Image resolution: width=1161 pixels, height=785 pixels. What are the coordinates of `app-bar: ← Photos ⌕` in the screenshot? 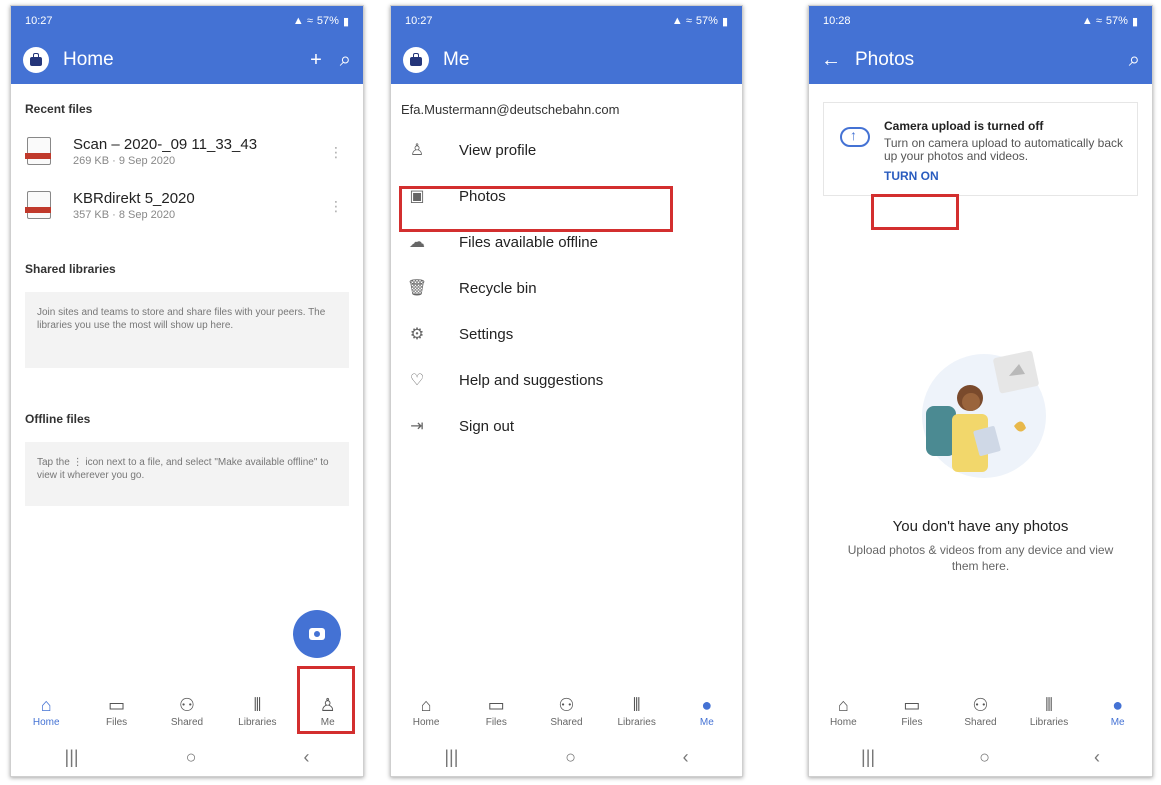 It's located at (980, 60).